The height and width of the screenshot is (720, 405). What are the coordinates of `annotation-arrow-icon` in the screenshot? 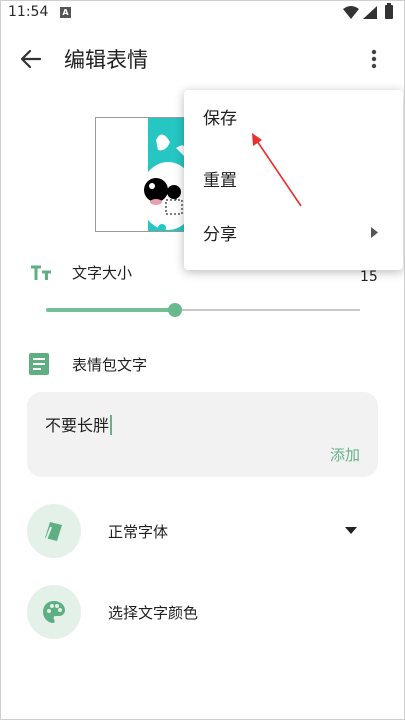 It's located at (277, 170).